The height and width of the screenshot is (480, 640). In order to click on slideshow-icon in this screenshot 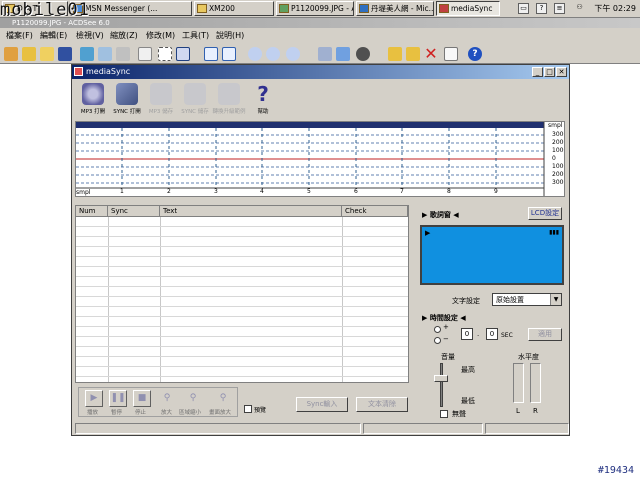, I will do `click(105, 54)`.